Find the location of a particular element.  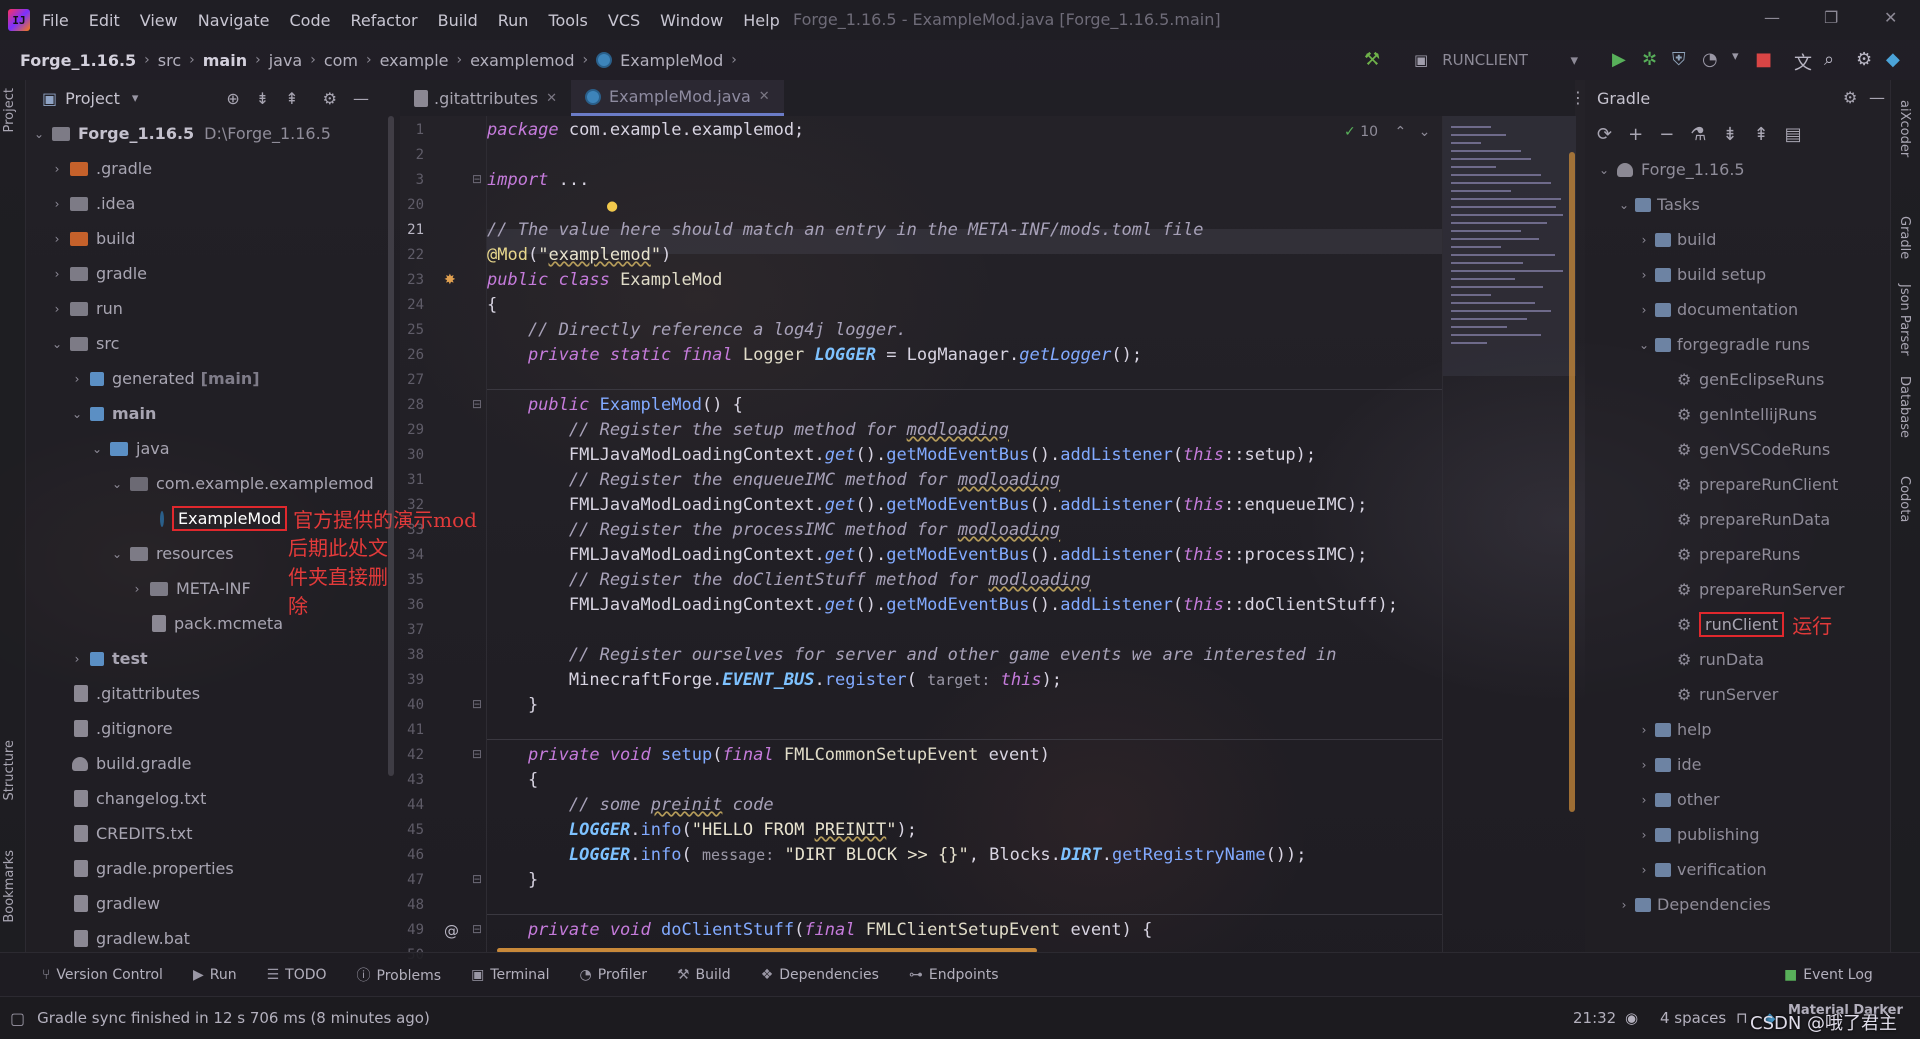

caret-position: 21:32 is located at coordinates (1594, 1018).